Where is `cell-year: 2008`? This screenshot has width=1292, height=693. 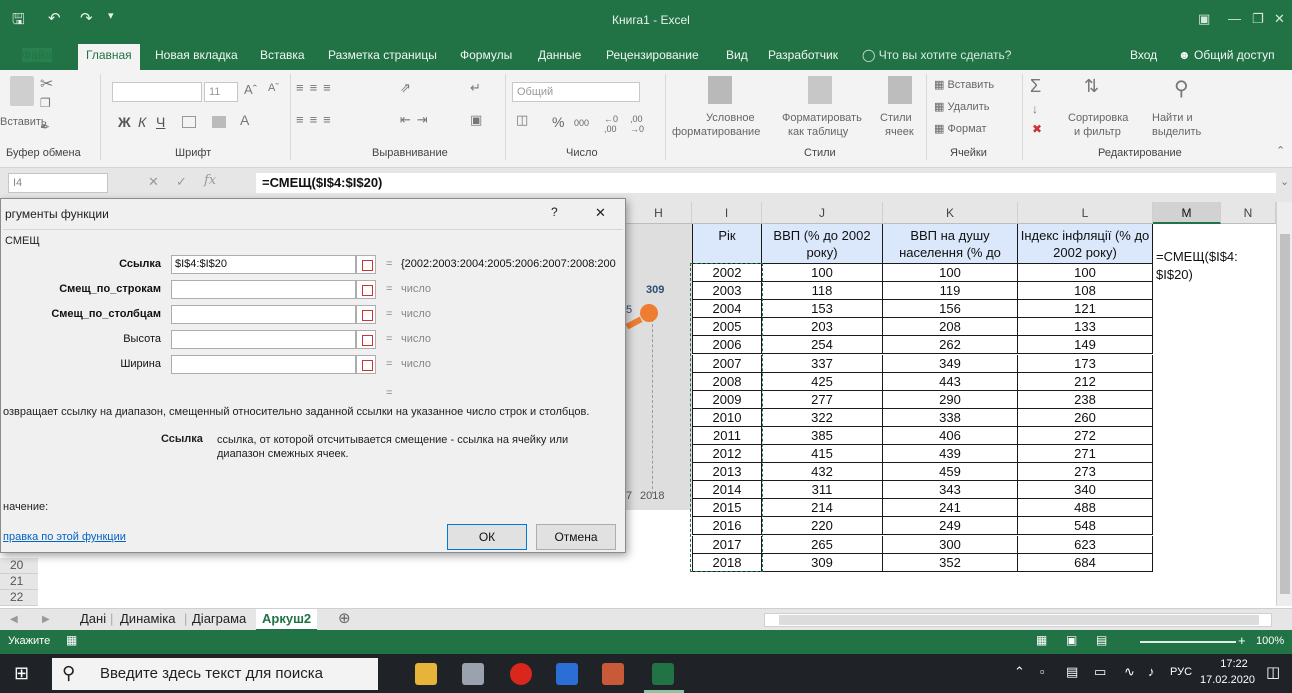 cell-year: 2008 is located at coordinates (727, 381).